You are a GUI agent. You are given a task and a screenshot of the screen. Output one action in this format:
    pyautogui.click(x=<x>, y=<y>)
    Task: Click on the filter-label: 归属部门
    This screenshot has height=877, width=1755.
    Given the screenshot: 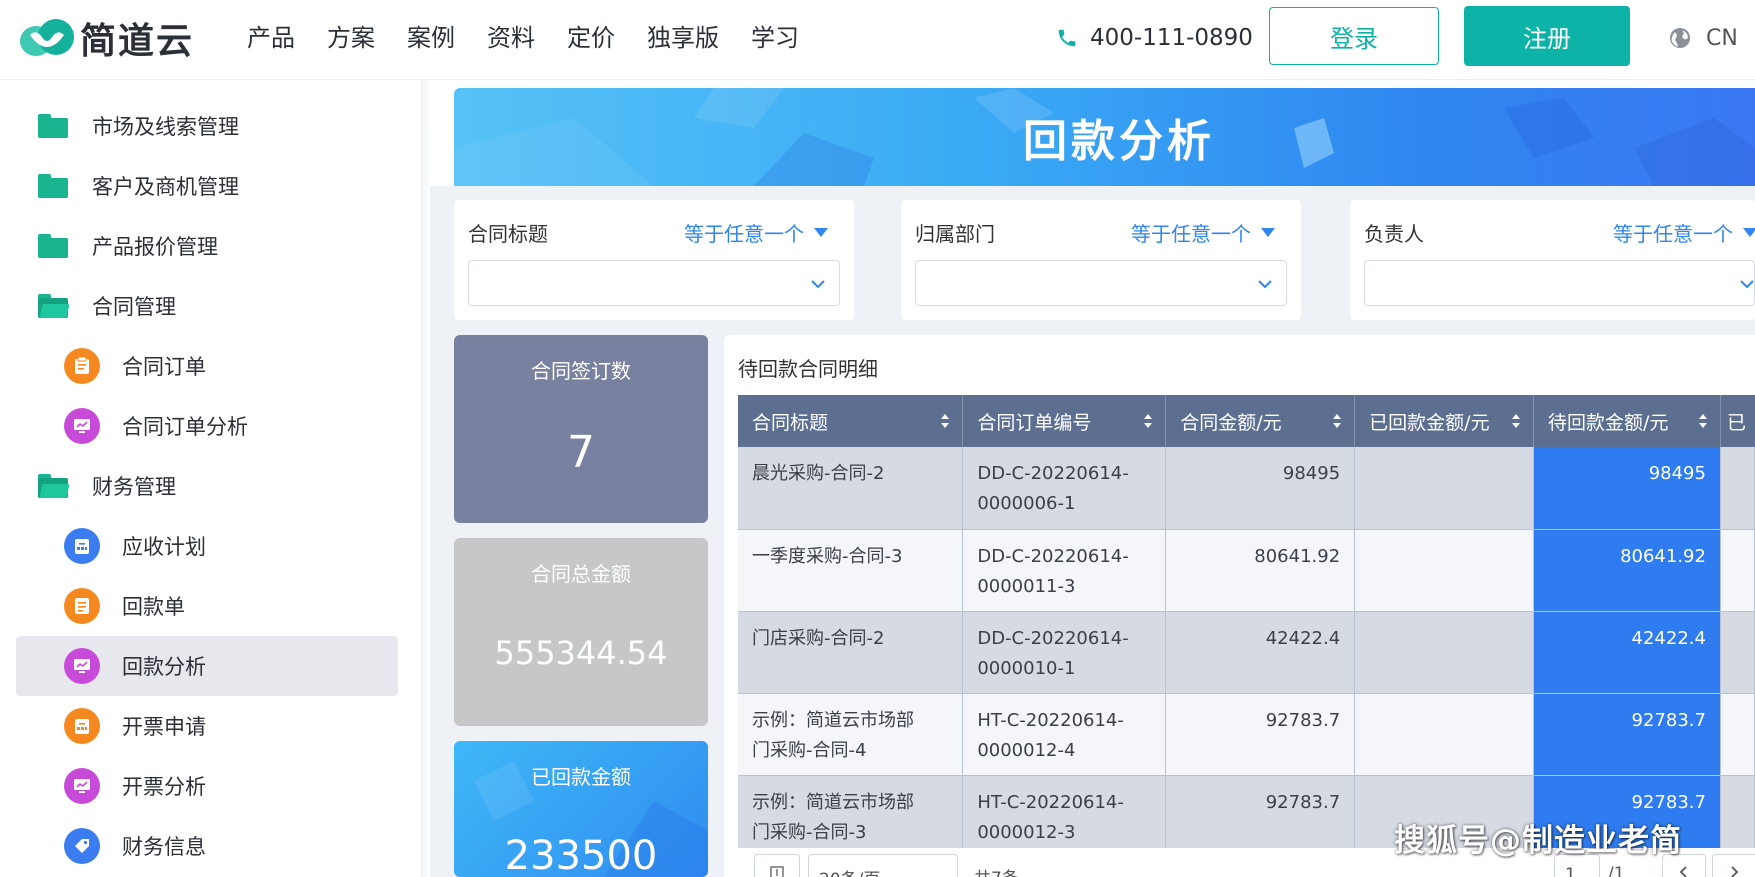 What is the action you would take?
    pyautogui.click(x=955, y=234)
    